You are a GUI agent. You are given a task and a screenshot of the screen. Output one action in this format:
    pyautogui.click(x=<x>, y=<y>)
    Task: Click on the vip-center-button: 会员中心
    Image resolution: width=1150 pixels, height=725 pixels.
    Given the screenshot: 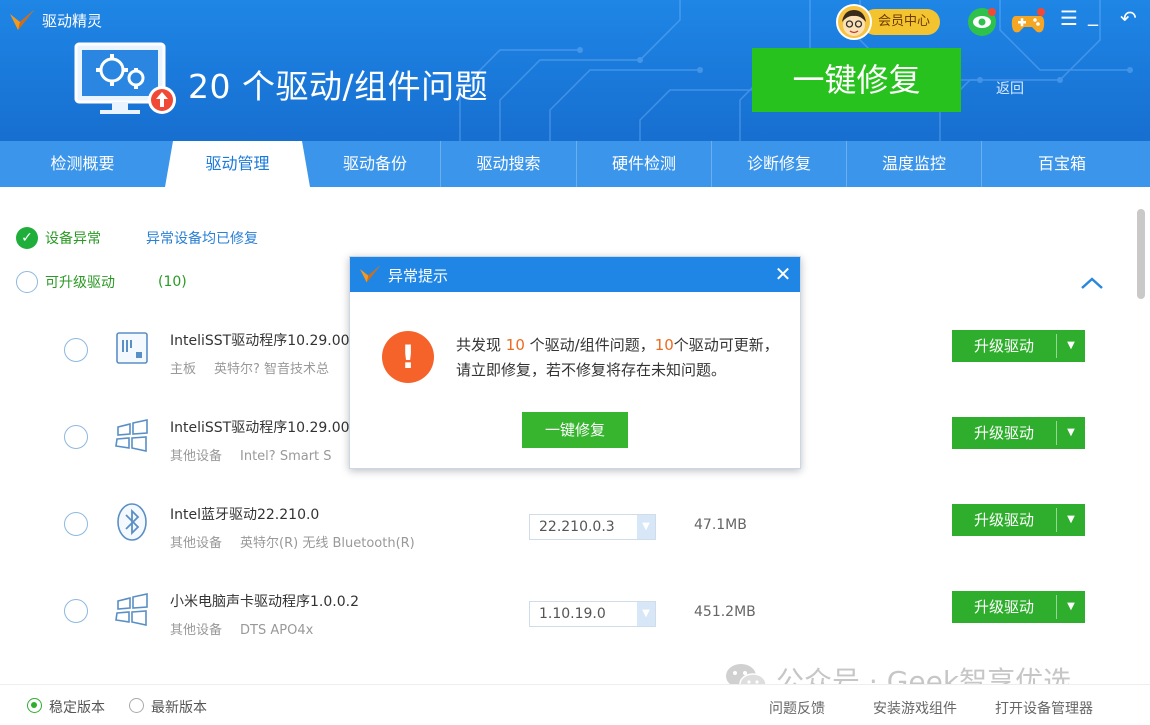 What is the action you would take?
    pyautogui.click(x=888, y=22)
    